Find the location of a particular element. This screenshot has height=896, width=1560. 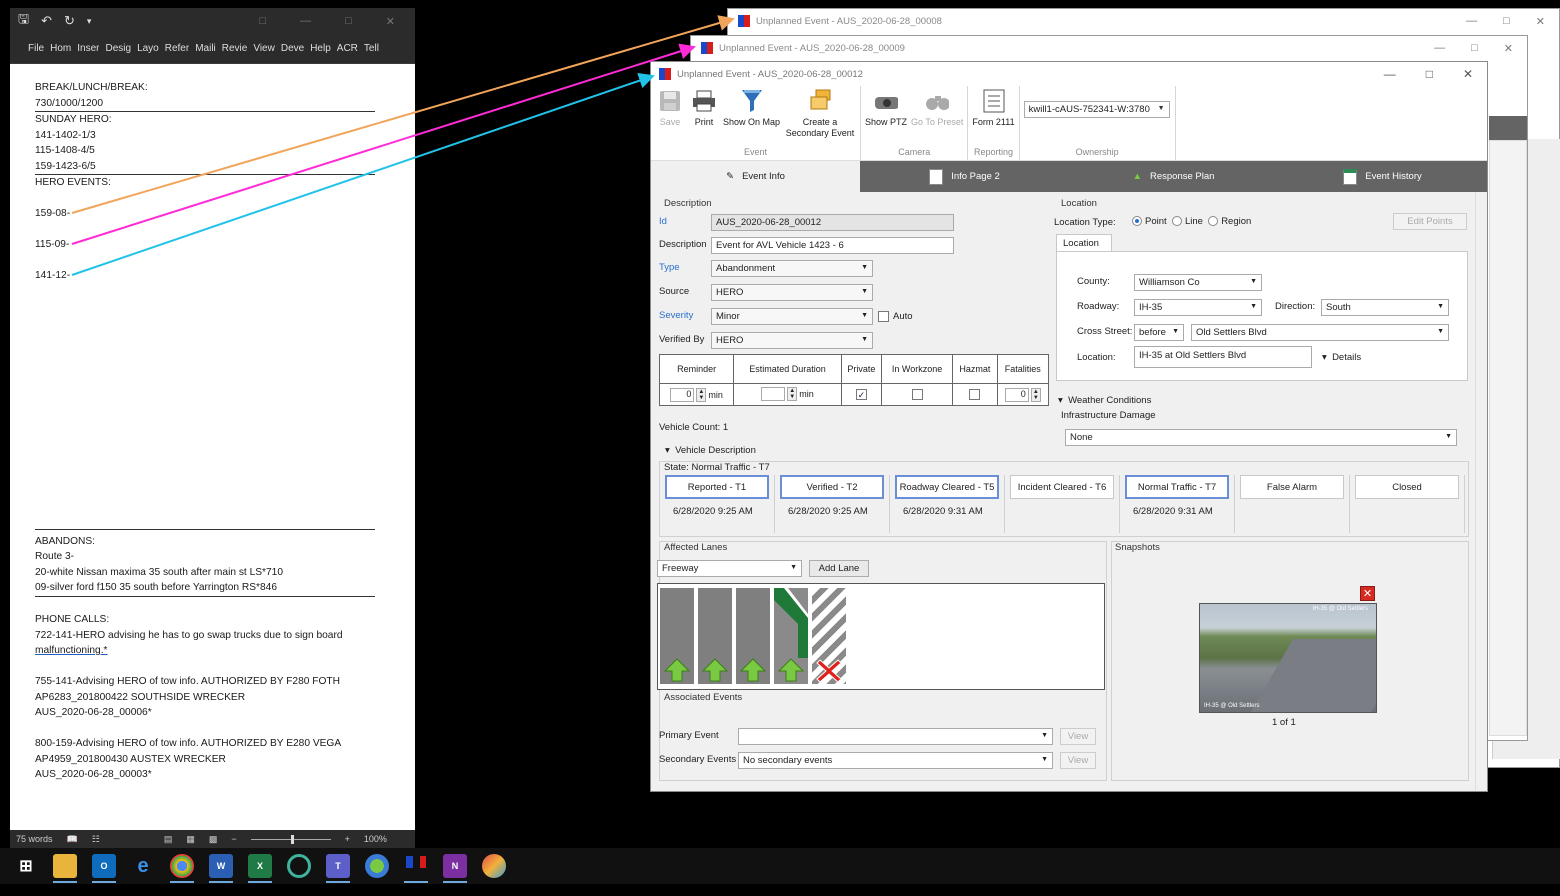

fatalities-input: 0 is located at coordinates (1016, 394).